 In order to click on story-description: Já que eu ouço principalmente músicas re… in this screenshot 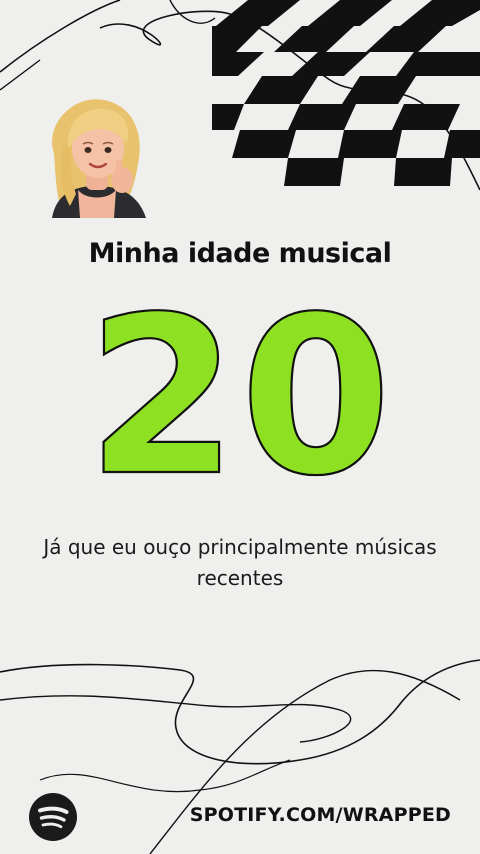, I will do `click(240, 562)`.